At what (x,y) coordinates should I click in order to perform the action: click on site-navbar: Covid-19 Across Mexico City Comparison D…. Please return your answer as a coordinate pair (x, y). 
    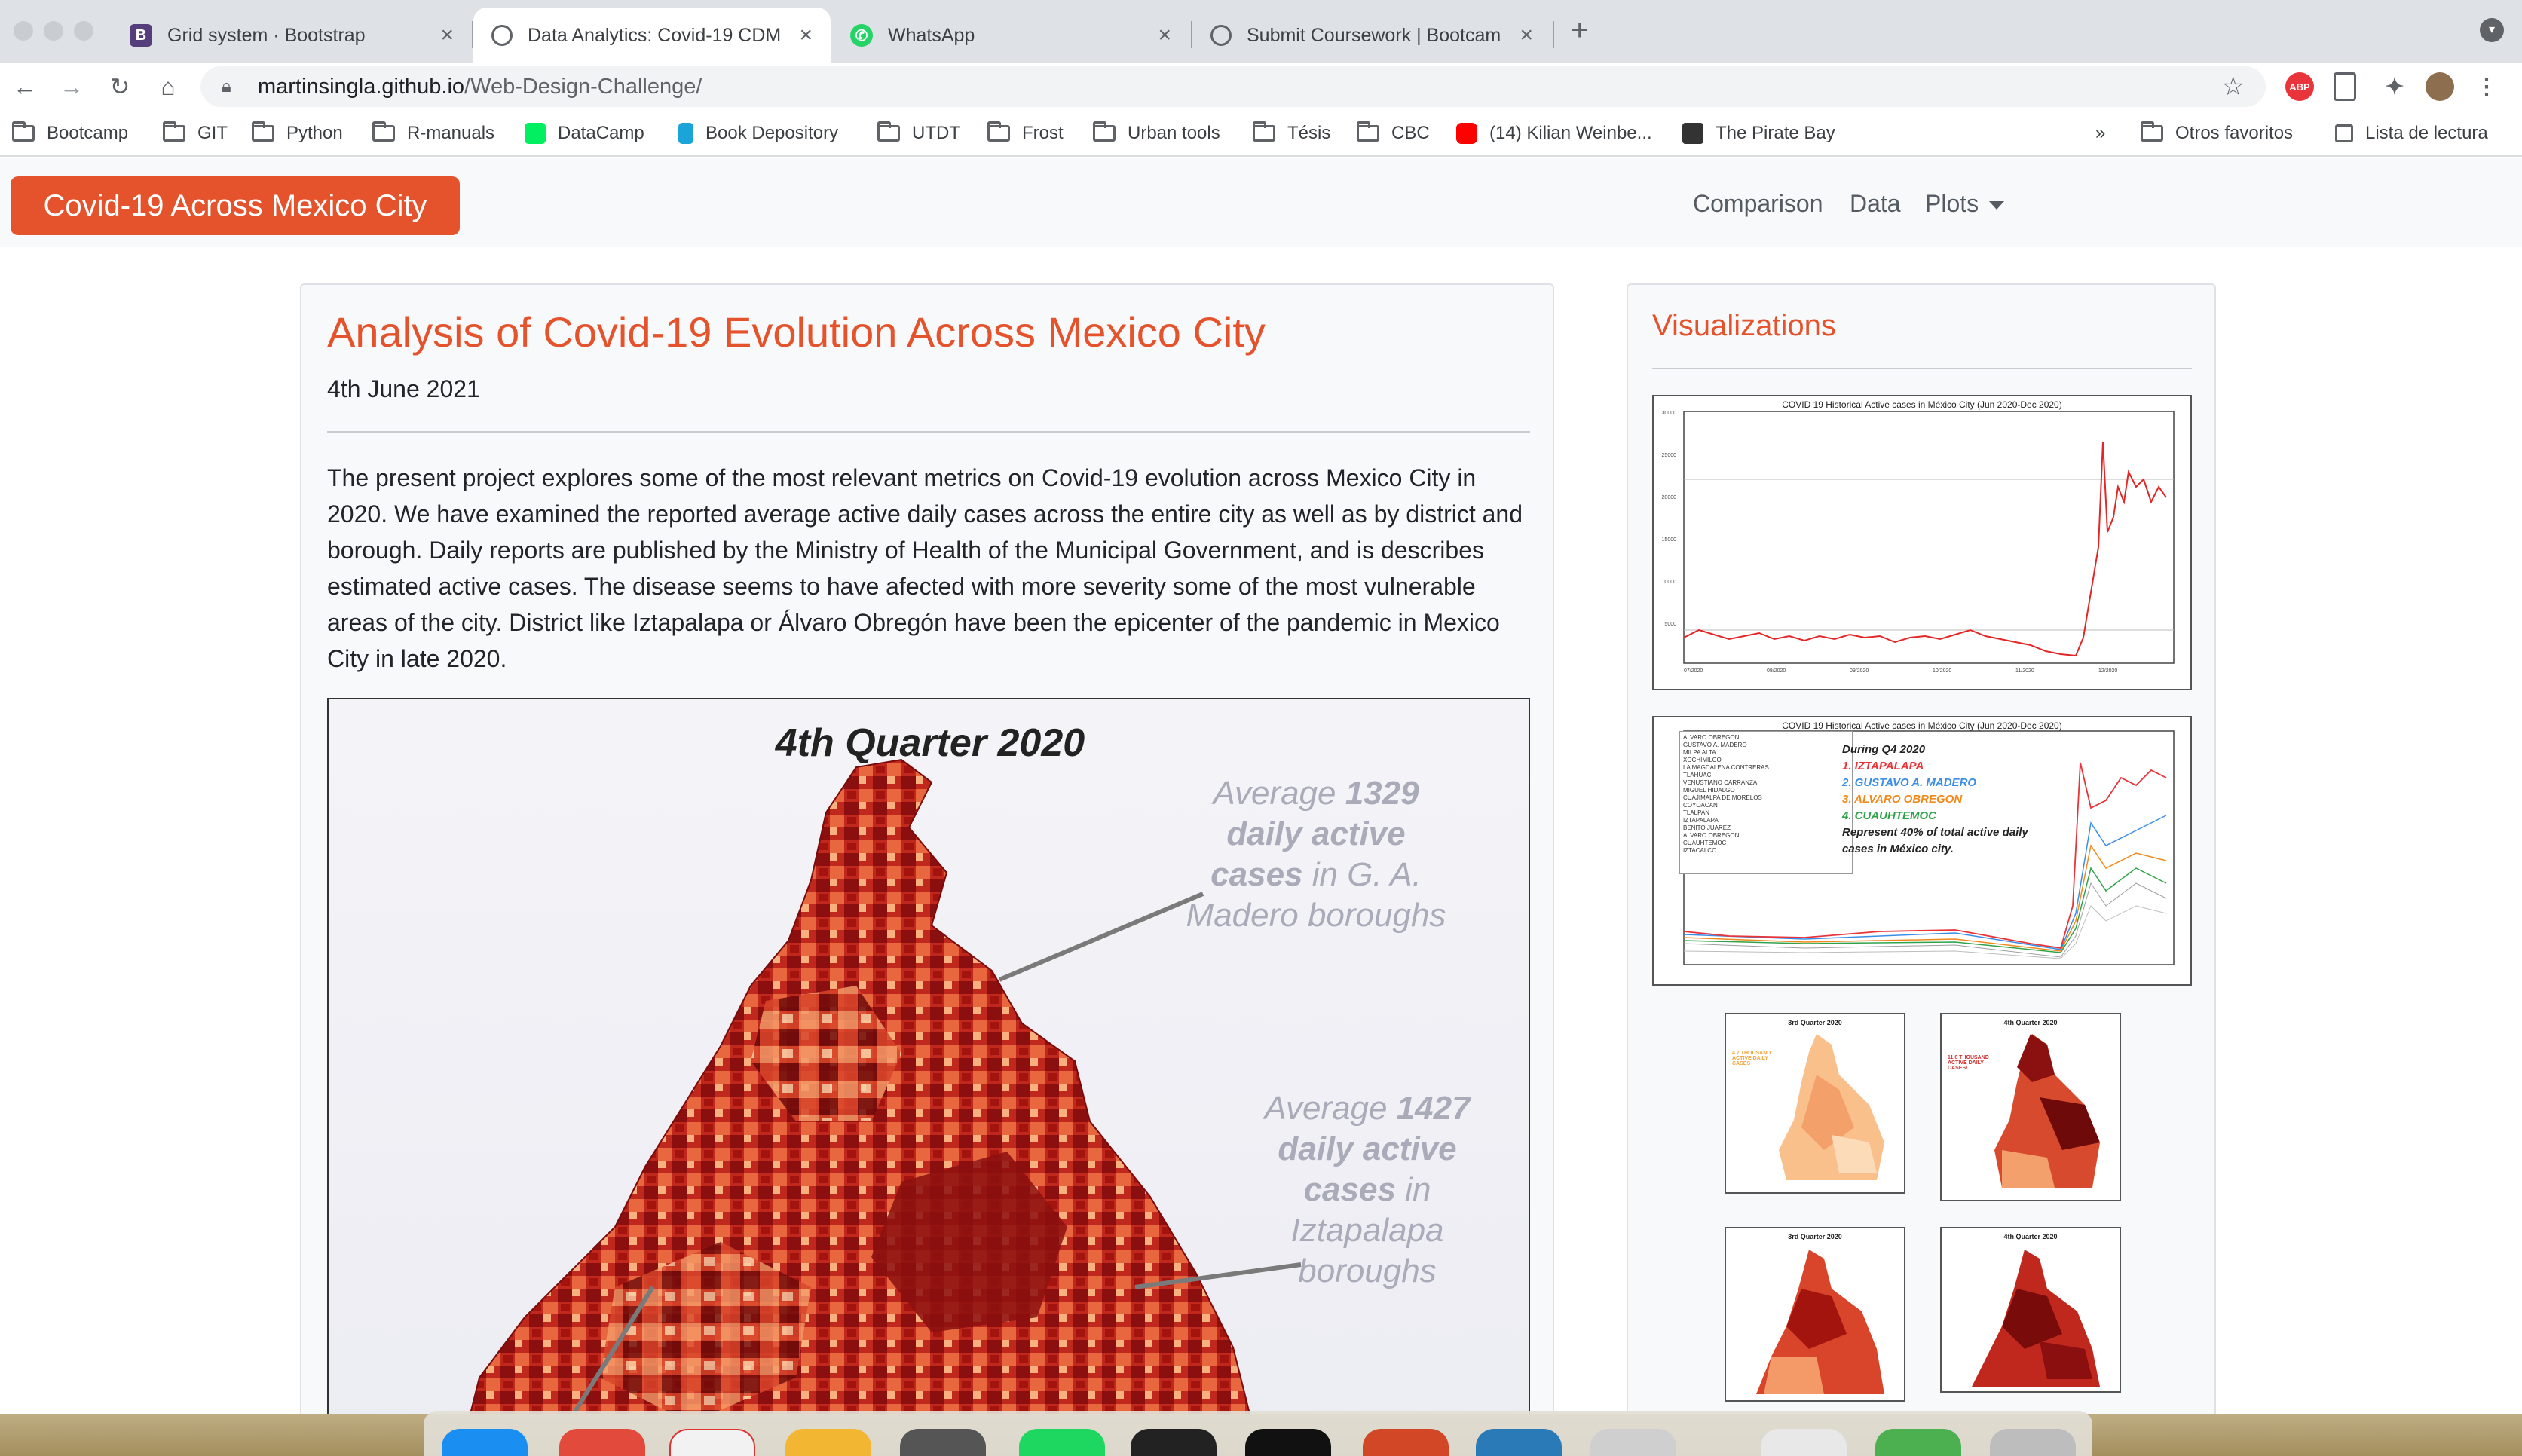
    Looking at the image, I should click on (1261, 203).